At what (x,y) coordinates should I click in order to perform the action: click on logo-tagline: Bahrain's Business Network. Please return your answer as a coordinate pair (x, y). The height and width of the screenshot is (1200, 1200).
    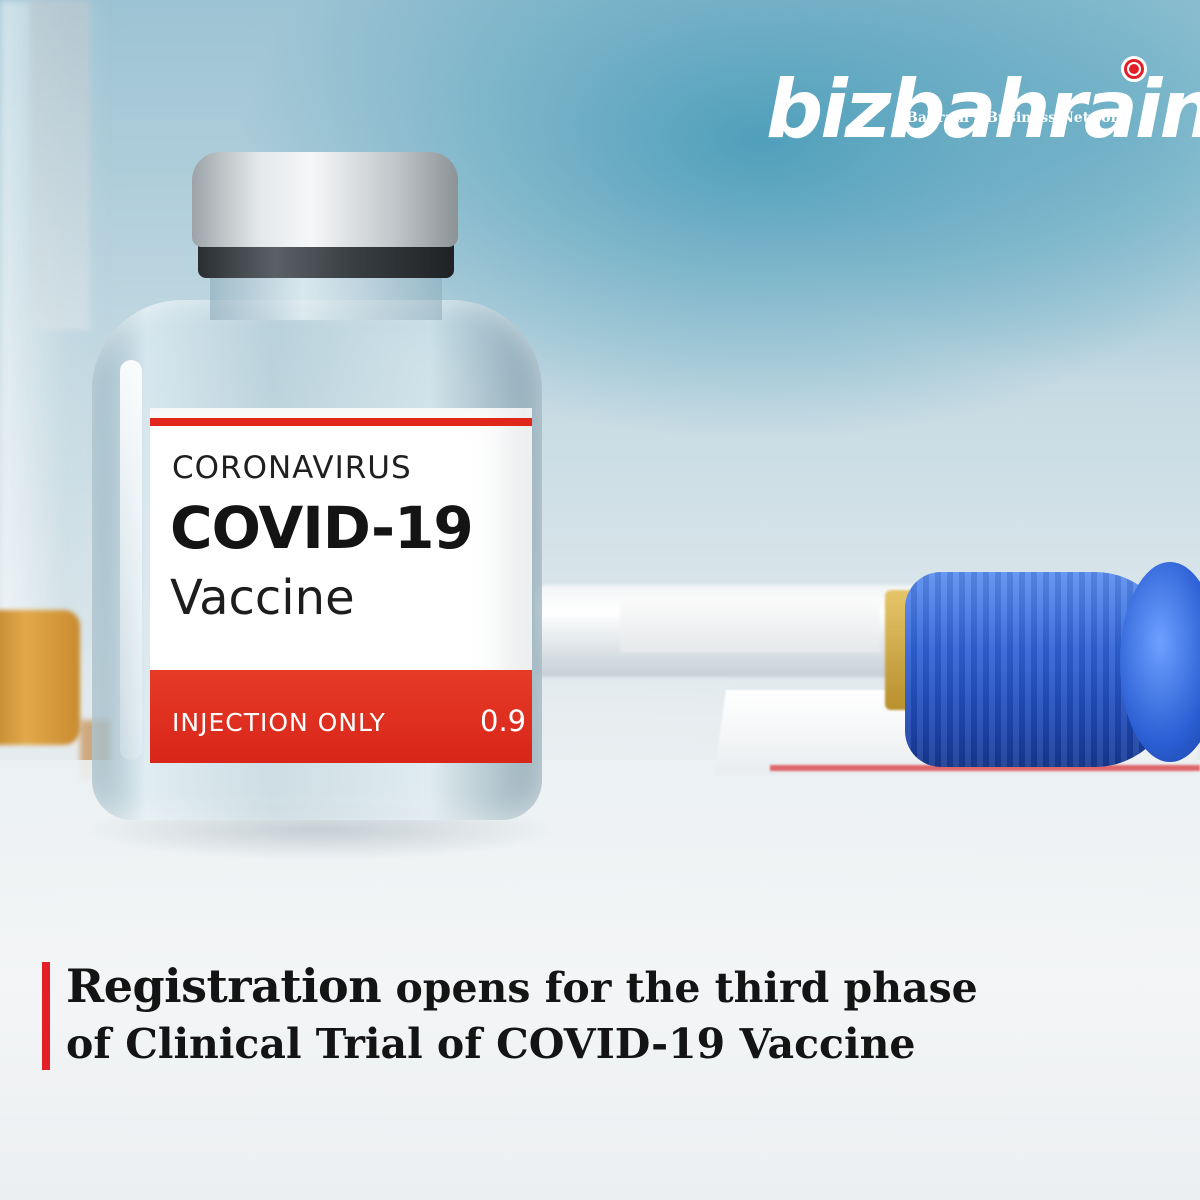
    Looking at the image, I should click on (1017, 118).